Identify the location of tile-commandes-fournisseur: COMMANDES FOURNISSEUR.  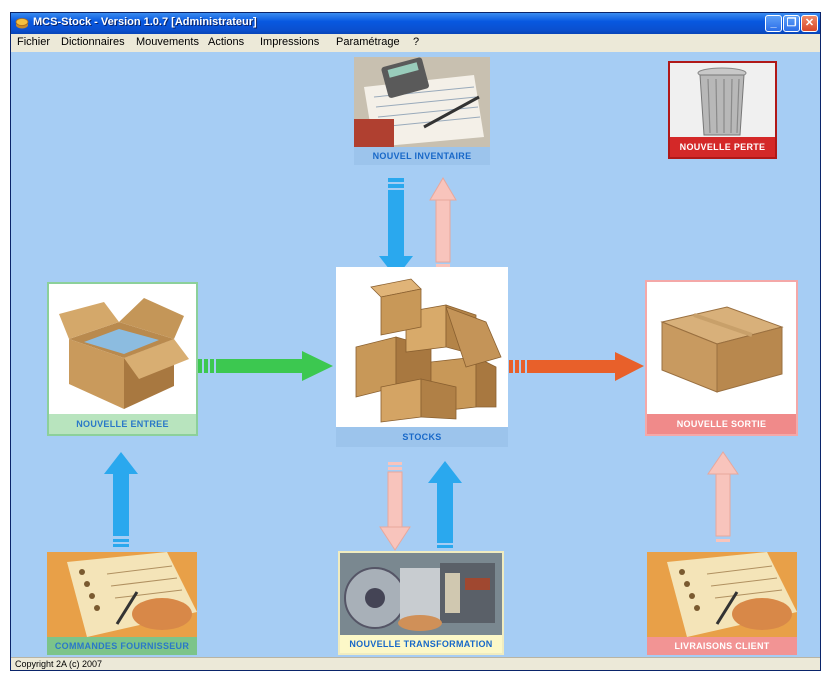
(122, 603).